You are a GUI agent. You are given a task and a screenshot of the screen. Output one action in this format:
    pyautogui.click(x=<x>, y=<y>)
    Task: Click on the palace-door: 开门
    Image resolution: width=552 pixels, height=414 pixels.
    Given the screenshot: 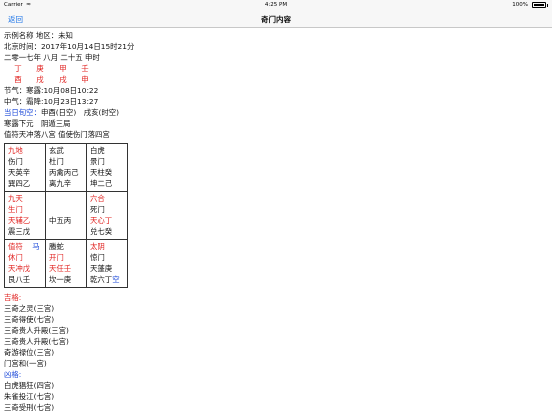 What is the action you would take?
    pyautogui.click(x=56, y=257)
    